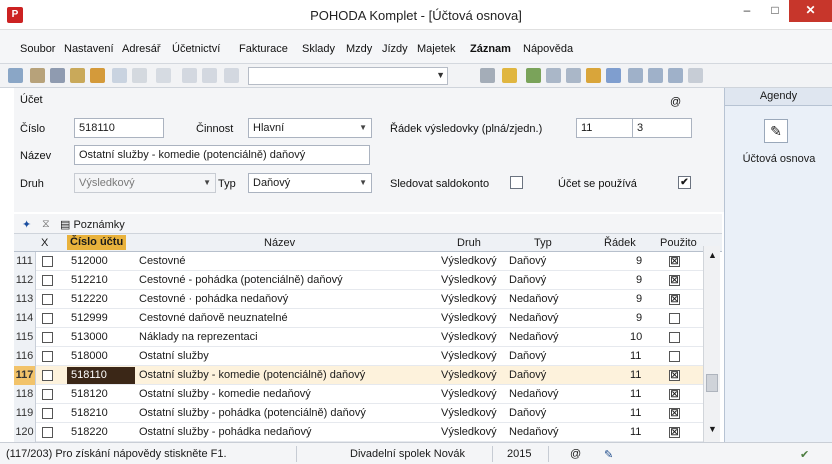  Describe the element at coordinates (25, 299) in the screenshot. I see `row-number: 113` at that location.